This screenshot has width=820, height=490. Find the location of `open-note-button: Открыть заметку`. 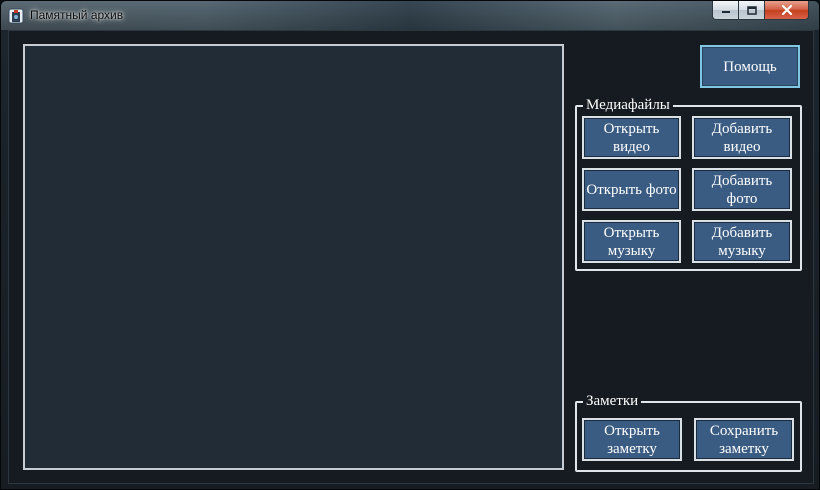

open-note-button: Открыть заметку is located at coordinates (632, 439).